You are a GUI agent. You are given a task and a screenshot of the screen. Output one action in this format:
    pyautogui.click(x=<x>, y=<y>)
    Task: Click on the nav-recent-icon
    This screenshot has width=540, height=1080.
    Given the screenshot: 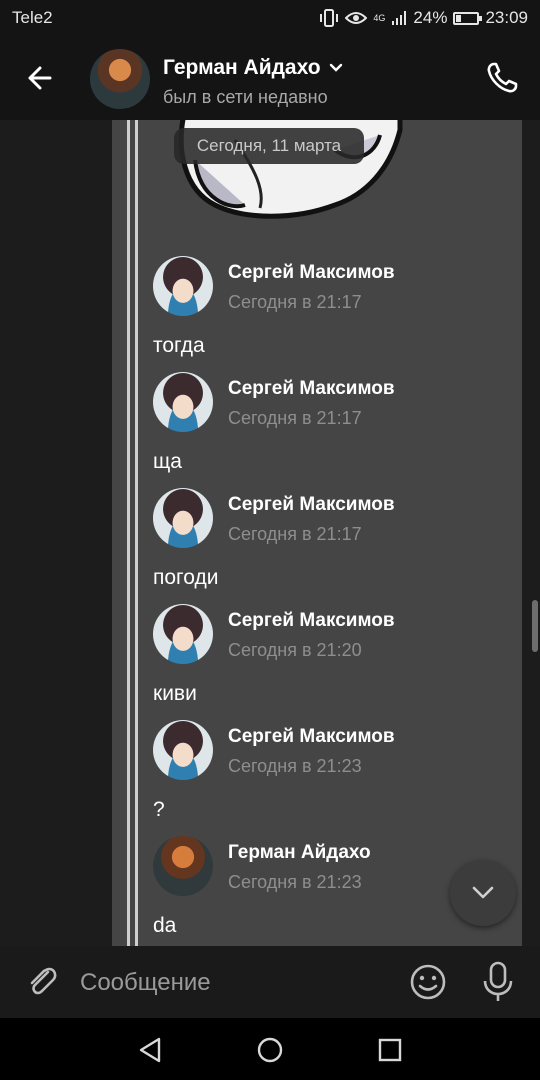 What is the action you would take?
    pyautogui.click(x=390, y=1050)
    